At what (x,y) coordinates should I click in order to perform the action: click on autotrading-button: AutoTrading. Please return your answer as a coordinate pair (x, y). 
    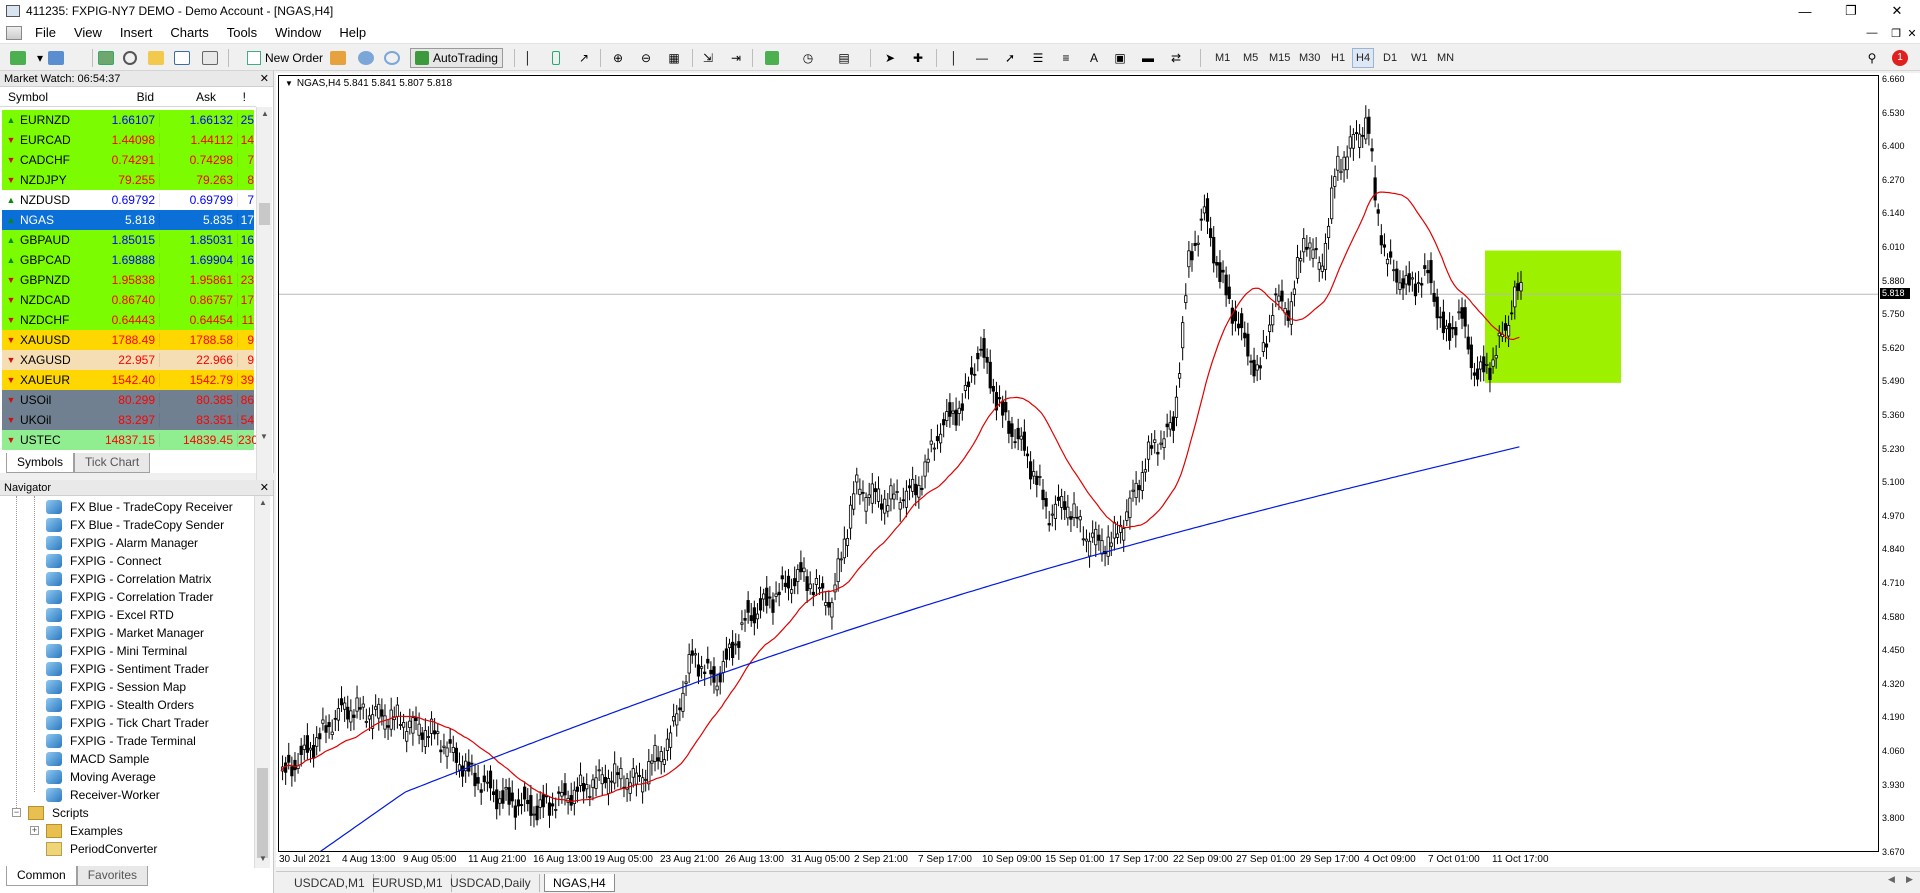
    Looking at the image, I should click on (456, 58).